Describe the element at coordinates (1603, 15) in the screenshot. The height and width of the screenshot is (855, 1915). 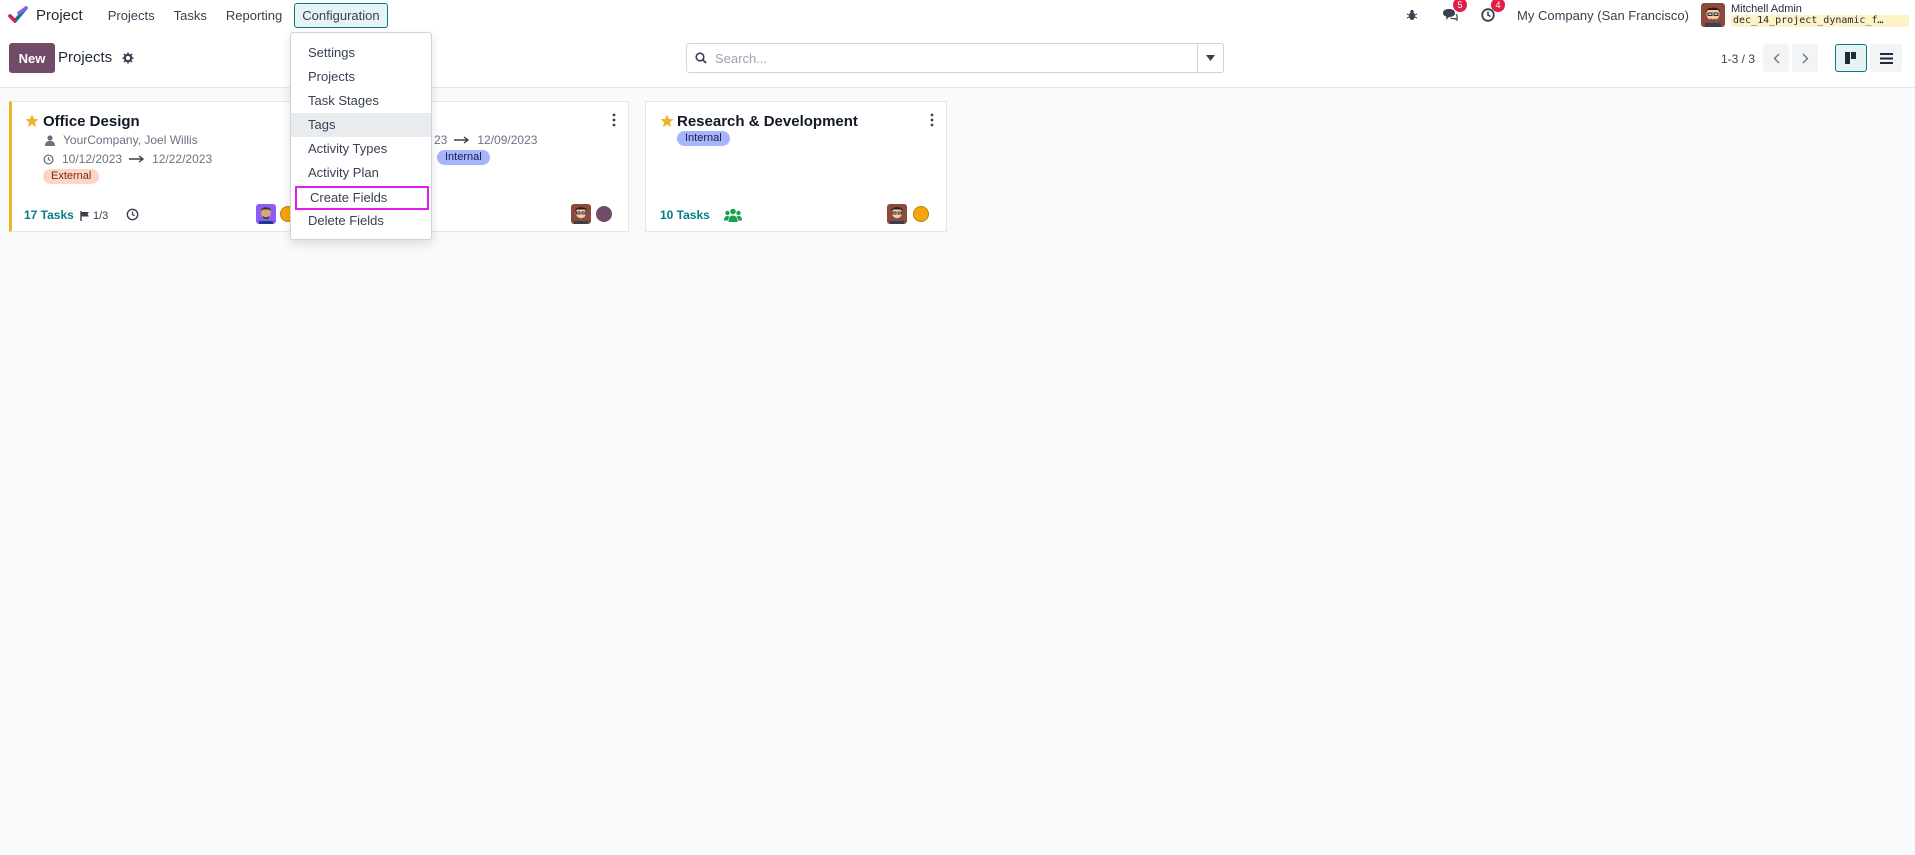
I see `company-switcher: My Company (San Francisco)` at that location.